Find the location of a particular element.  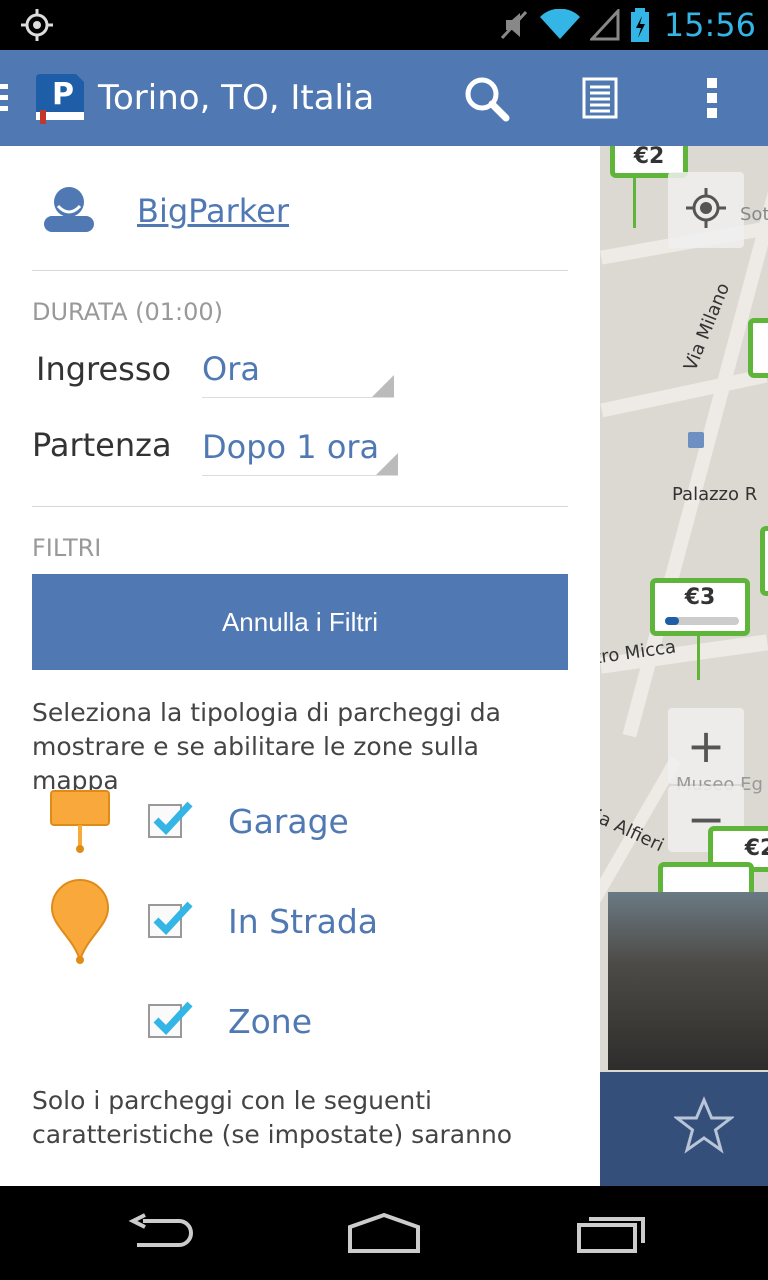

map-bottom-bar is located at coordinates (684, 1129).